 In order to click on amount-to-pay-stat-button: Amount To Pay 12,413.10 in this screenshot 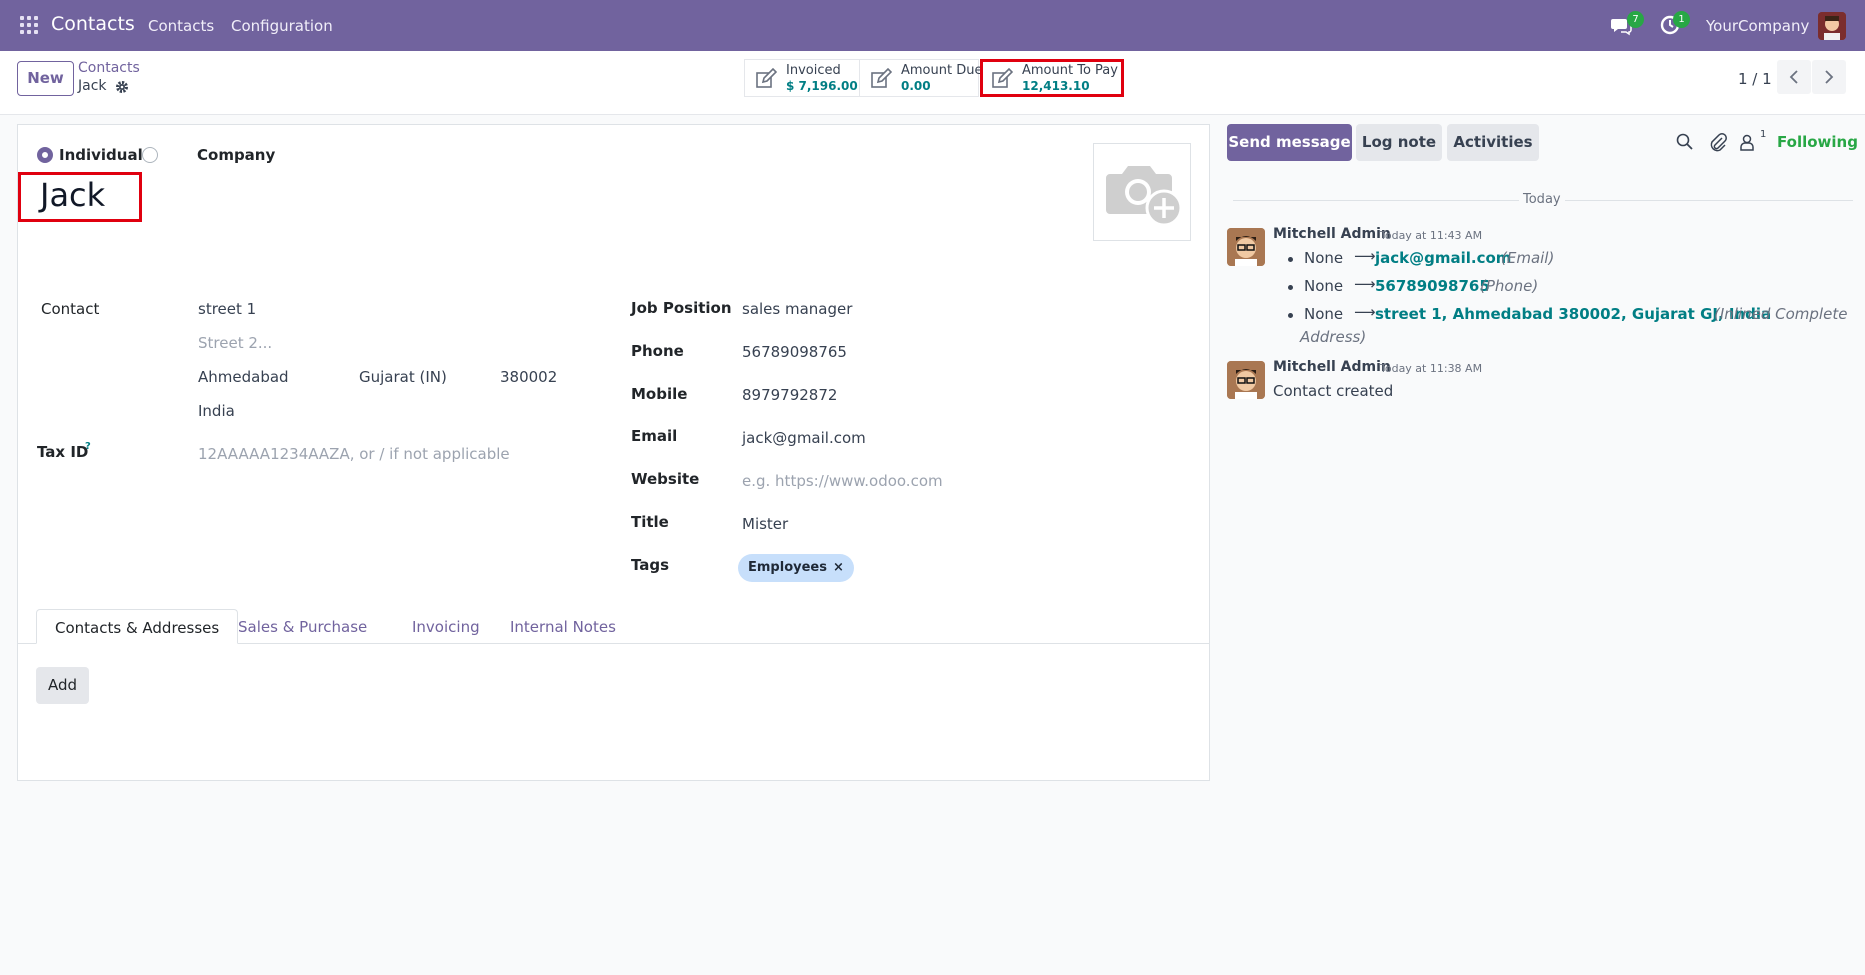, I will do `click(1052, 78)`.